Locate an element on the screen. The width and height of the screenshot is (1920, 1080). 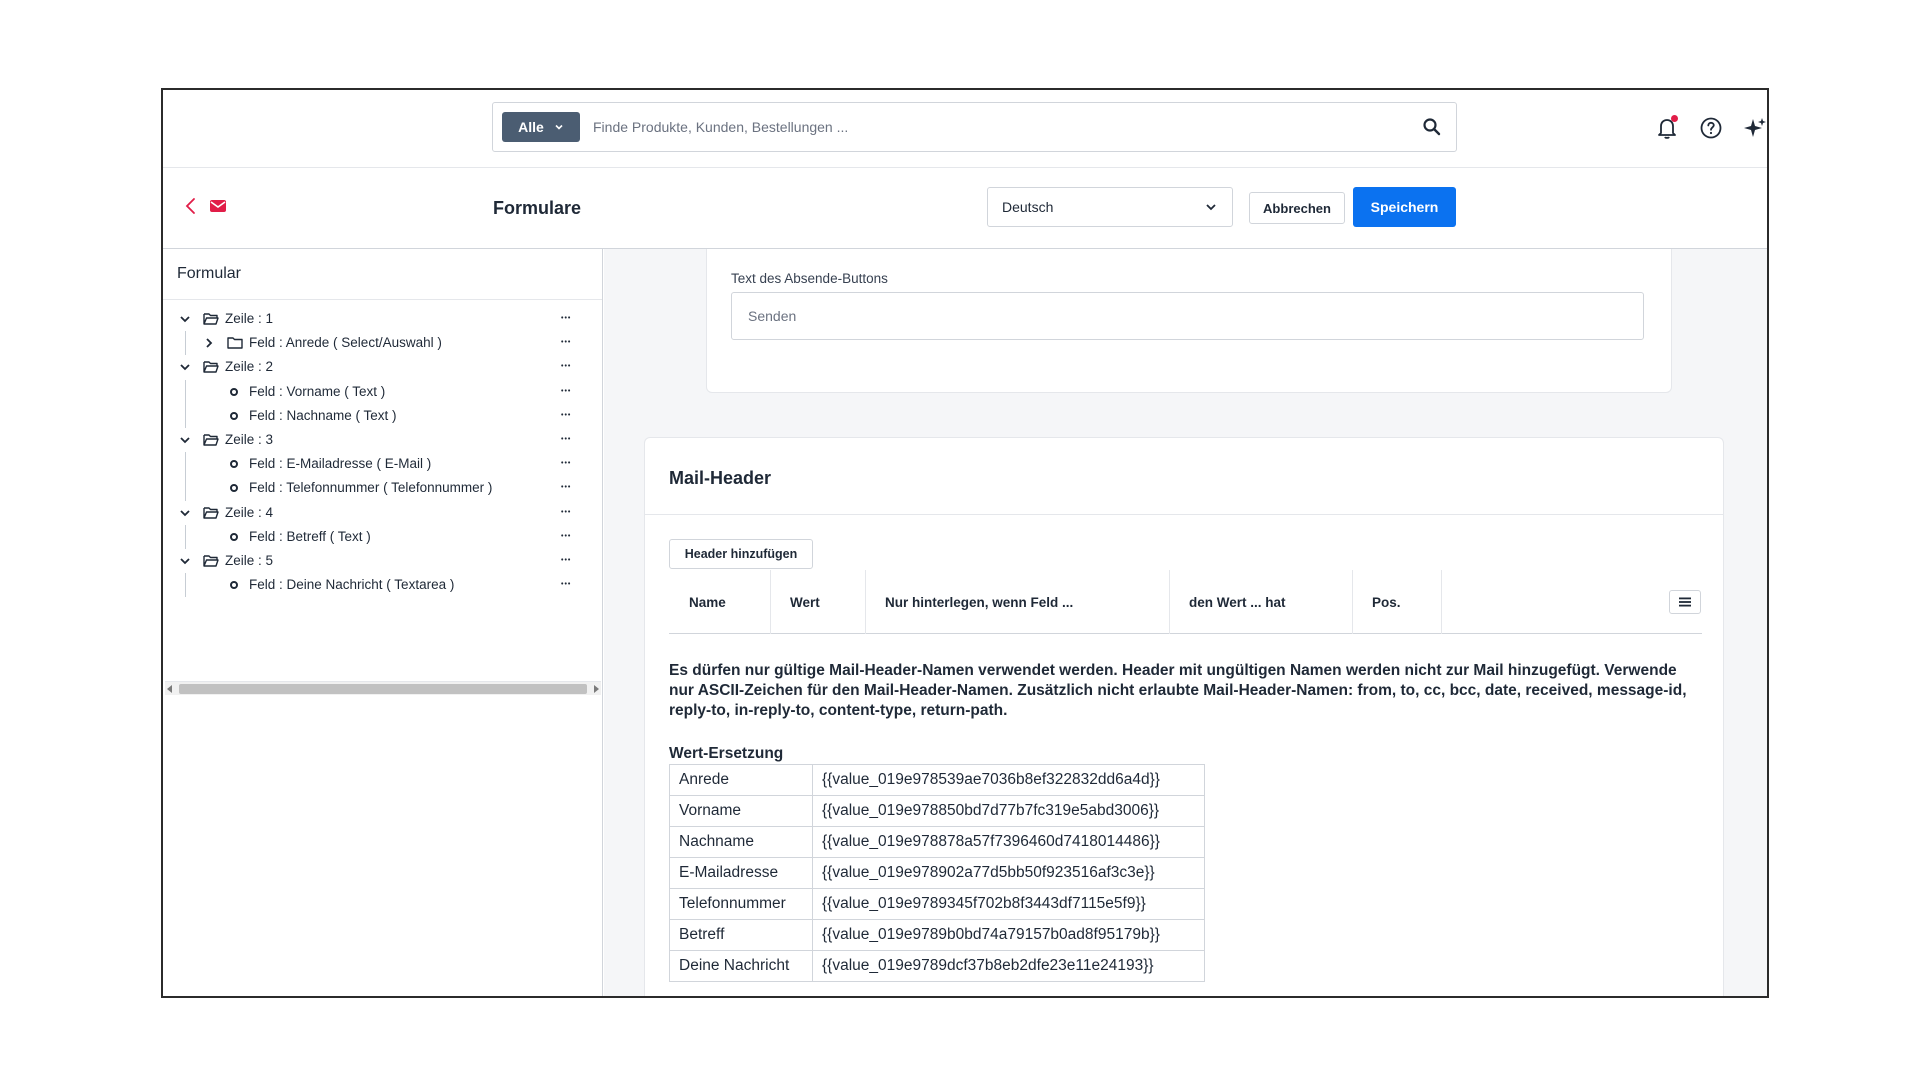
add-header-button: Header hinzufügen is located at coordinates (741, 554).